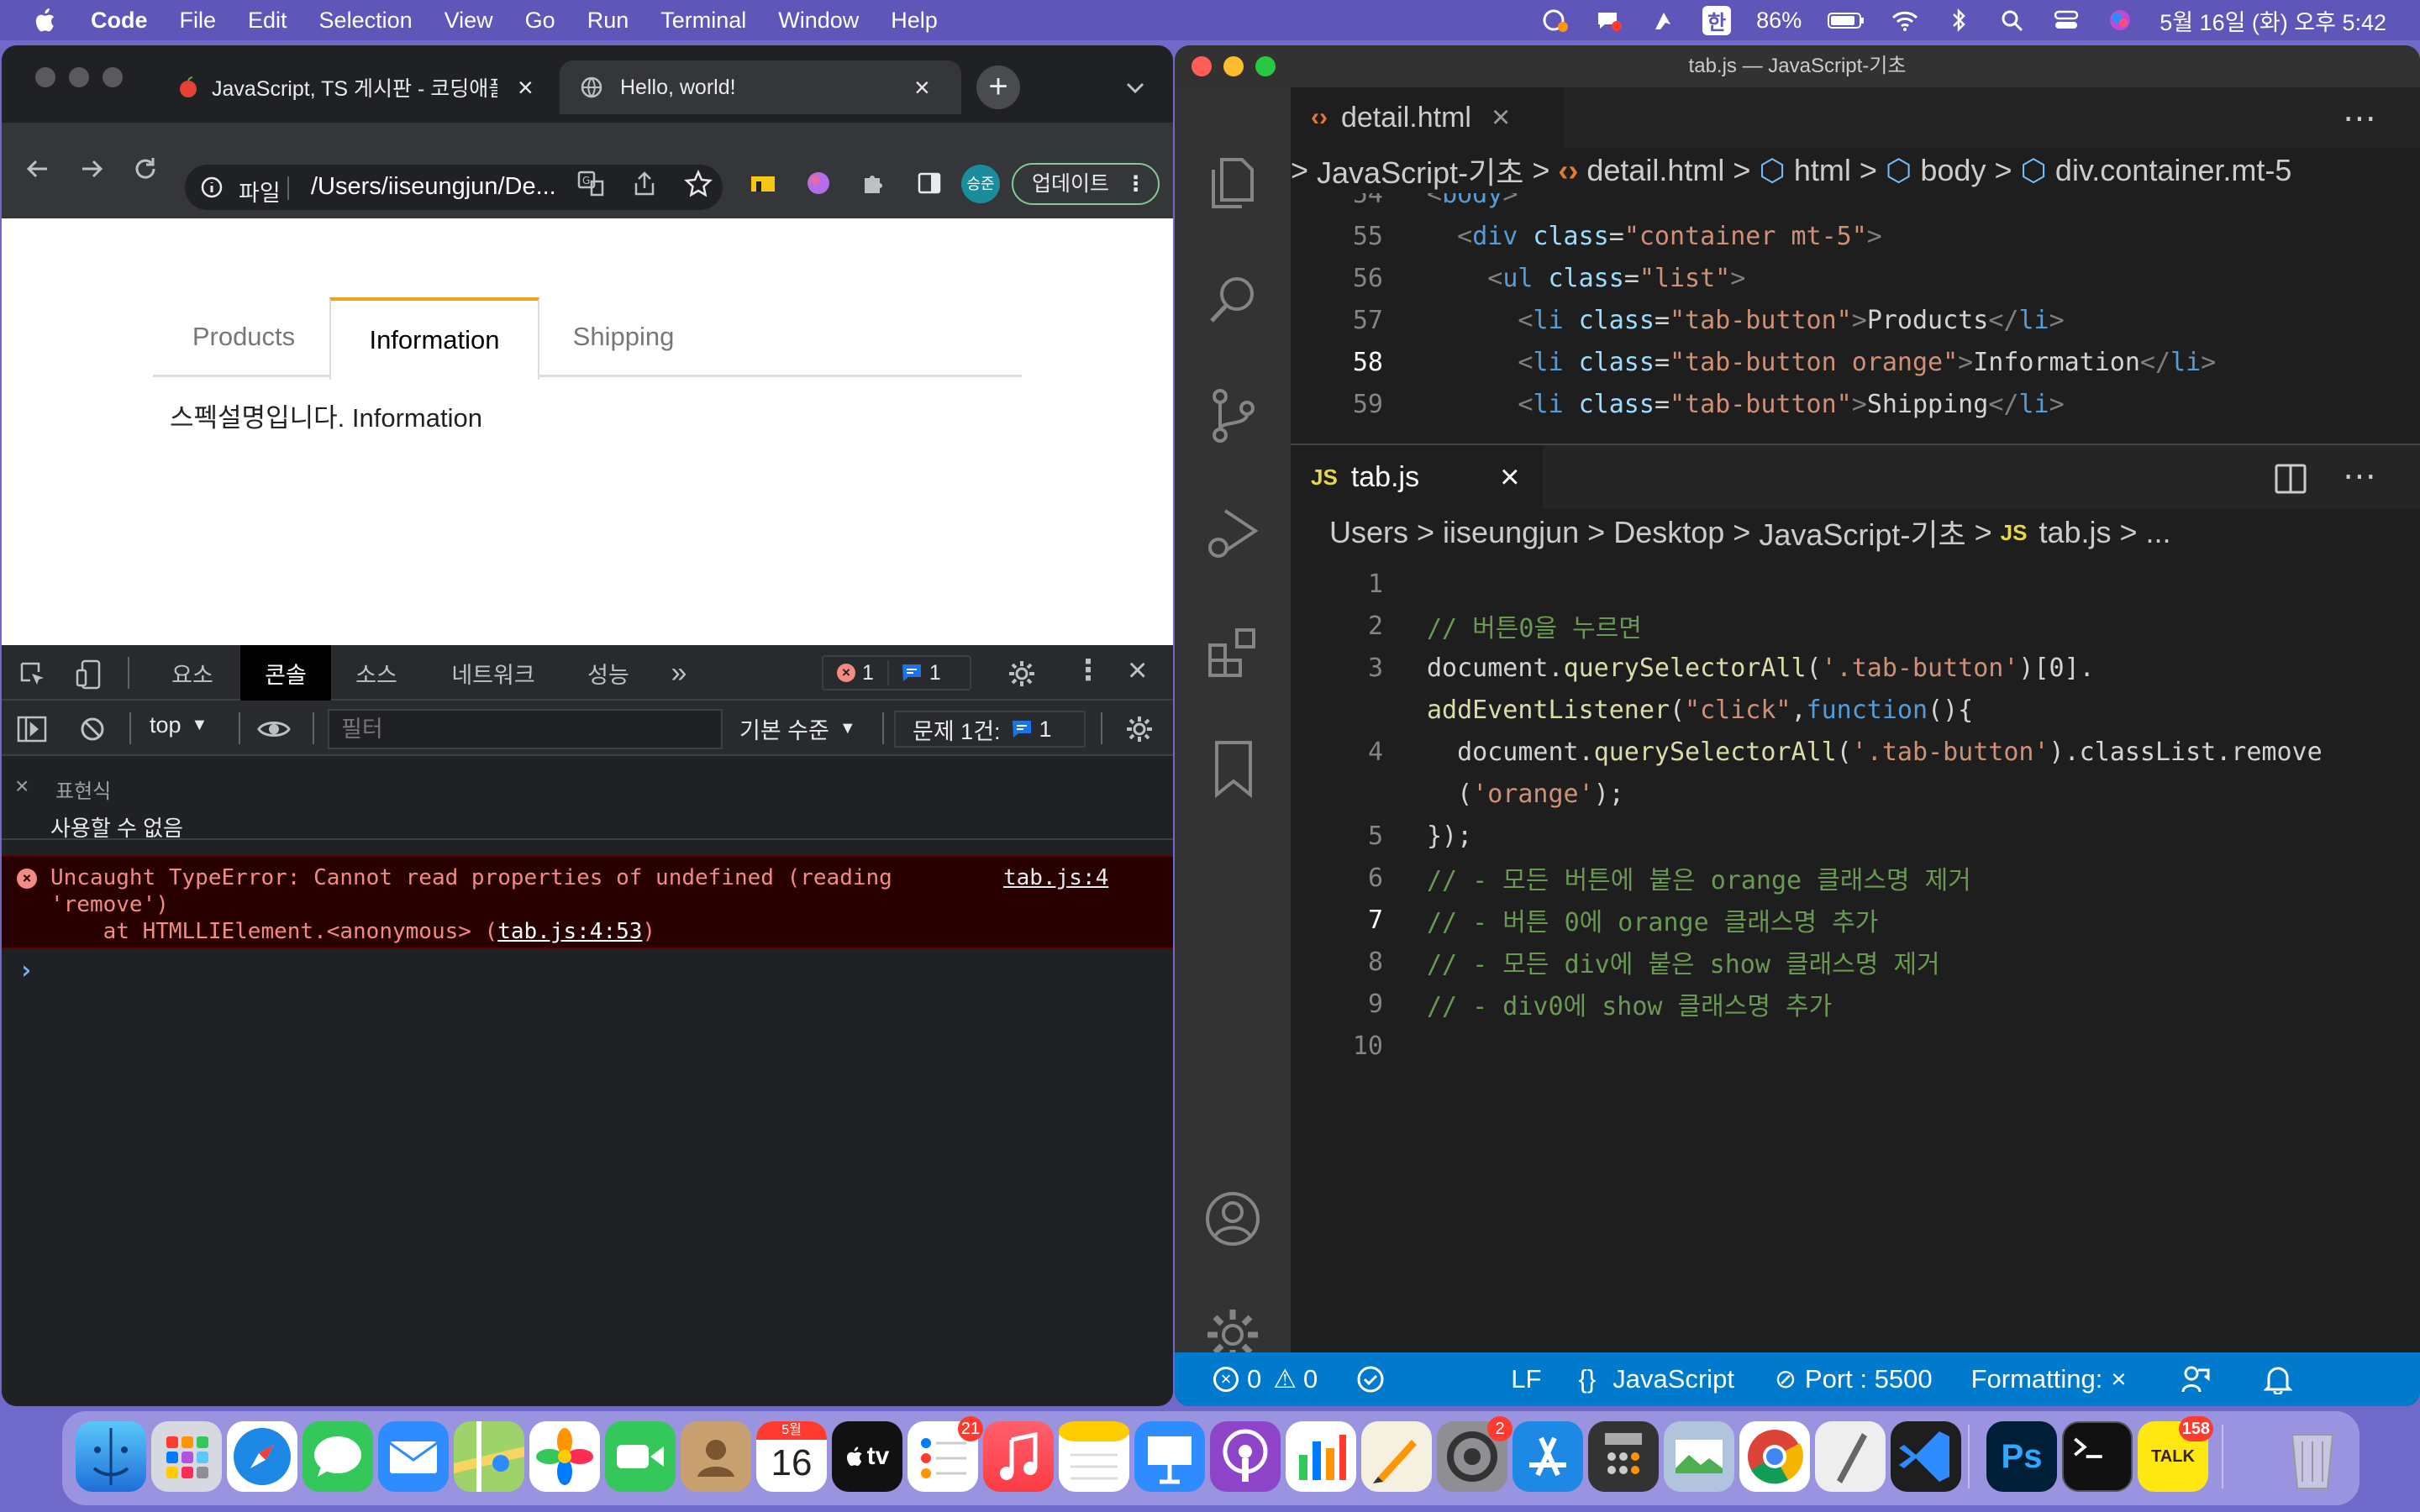 The width and height of the screenshot is (2420, 1512). I want to click on menu-view: View, so click(469, 21).